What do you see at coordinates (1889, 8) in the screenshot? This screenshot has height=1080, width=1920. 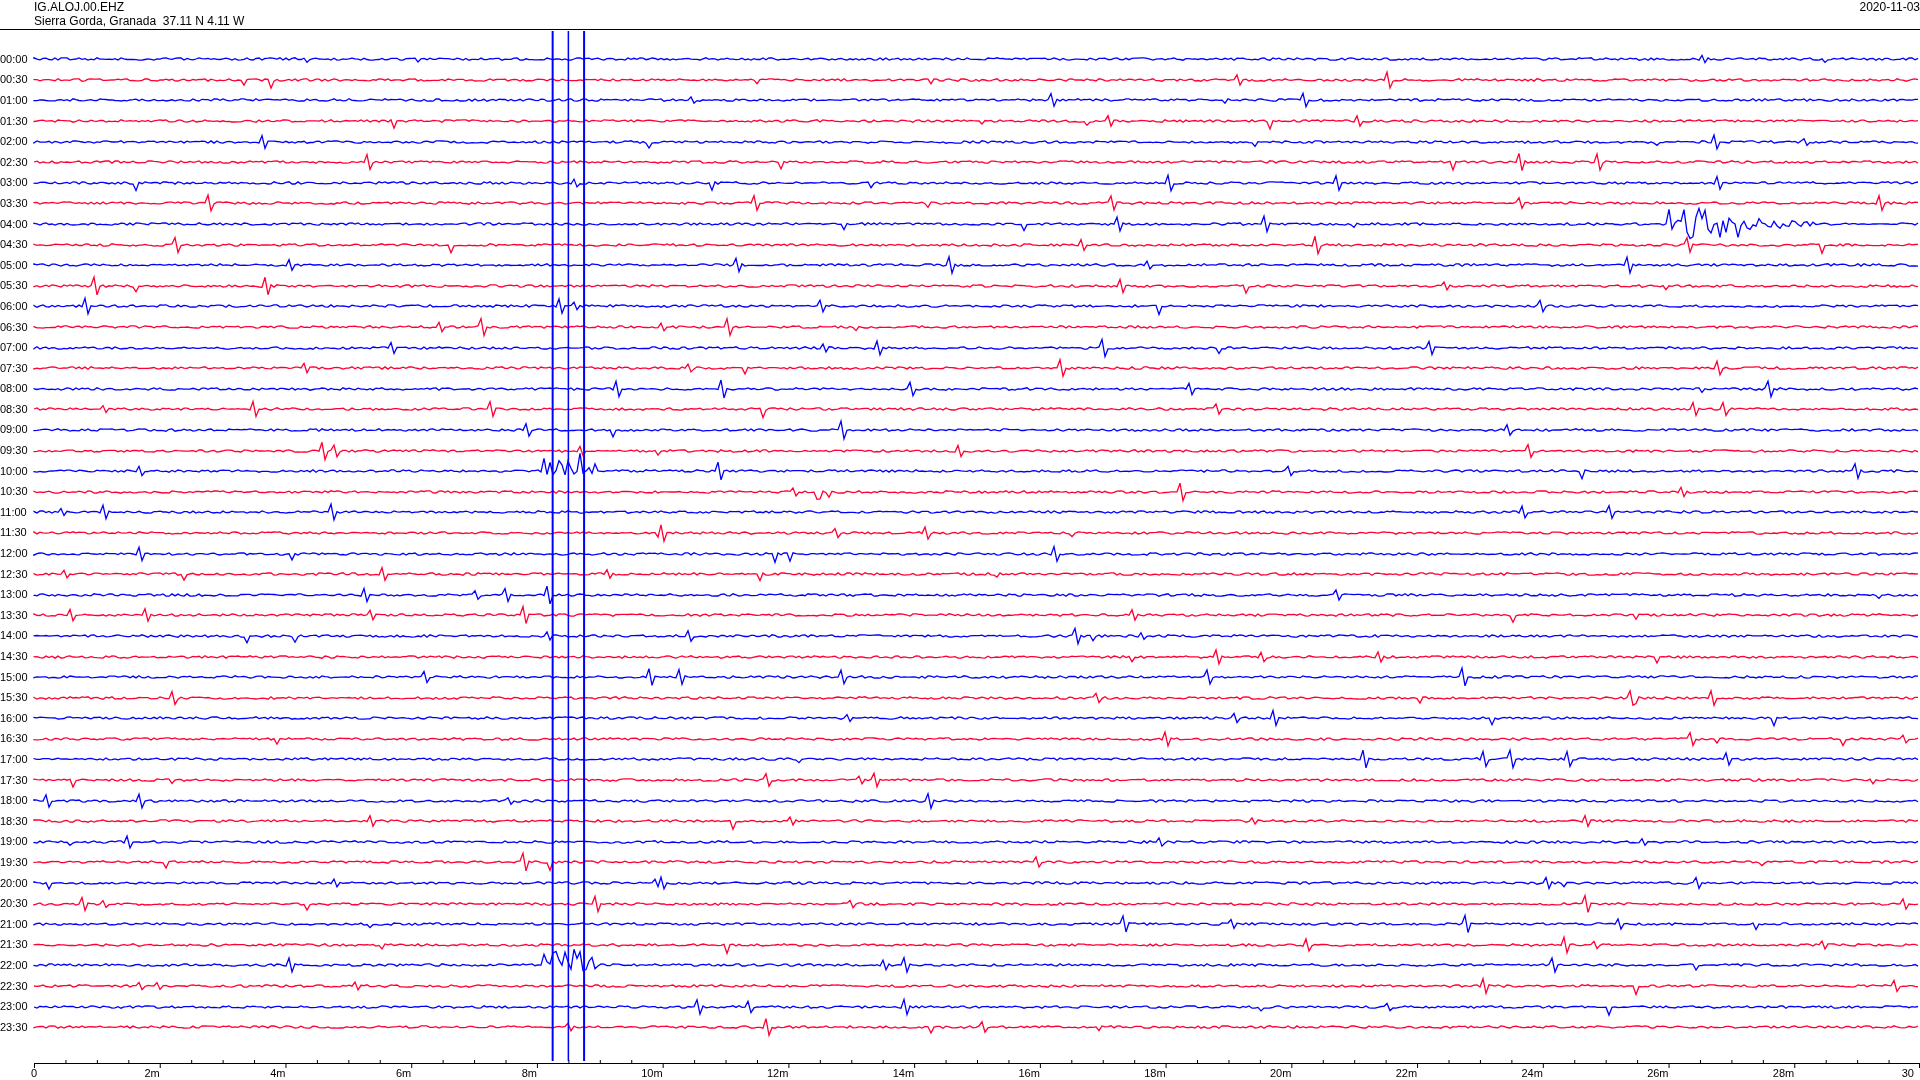 I see `plot-date: 2020-11-03` at bounding box center [1889, 8].